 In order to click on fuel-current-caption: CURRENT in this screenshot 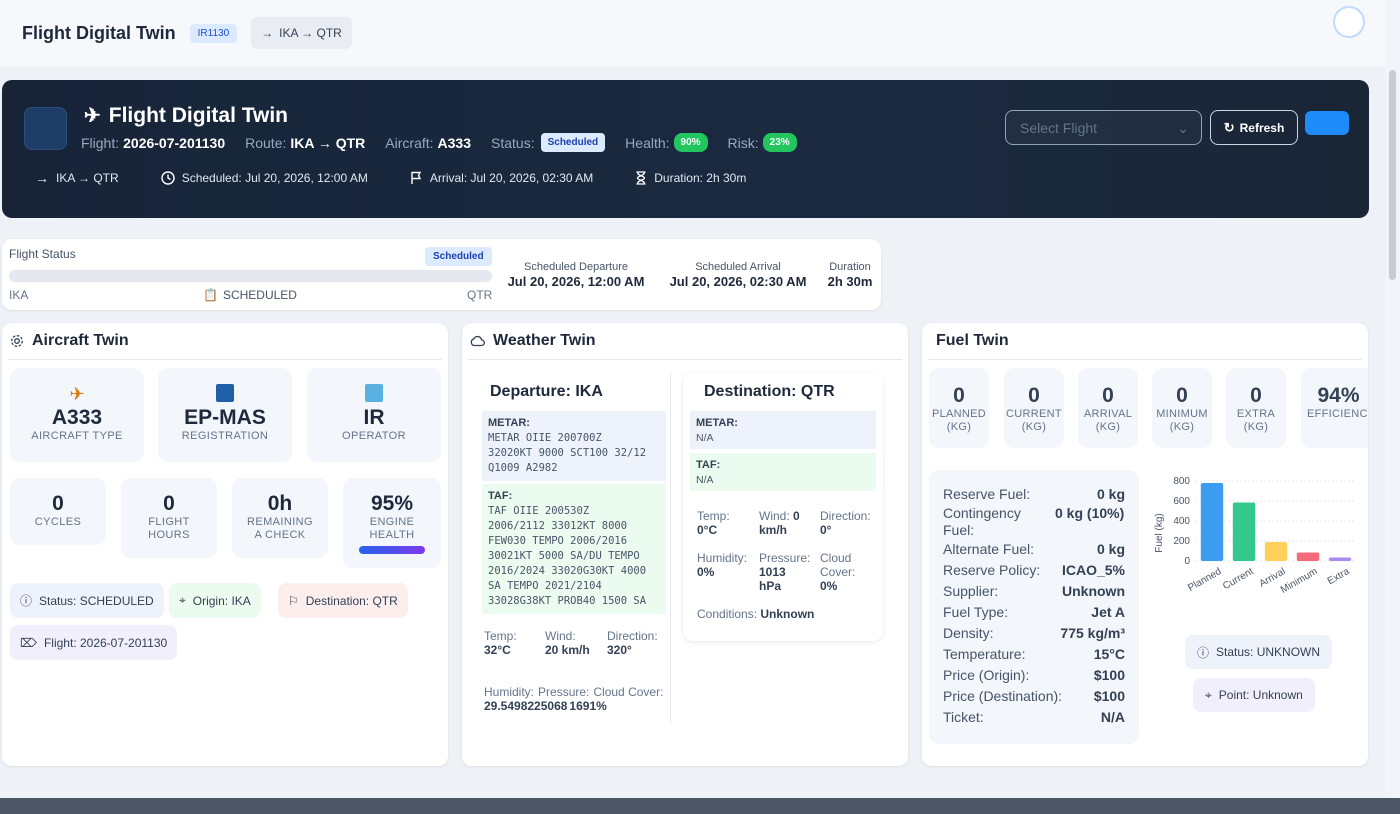, I will do `click(1034, 414)`.